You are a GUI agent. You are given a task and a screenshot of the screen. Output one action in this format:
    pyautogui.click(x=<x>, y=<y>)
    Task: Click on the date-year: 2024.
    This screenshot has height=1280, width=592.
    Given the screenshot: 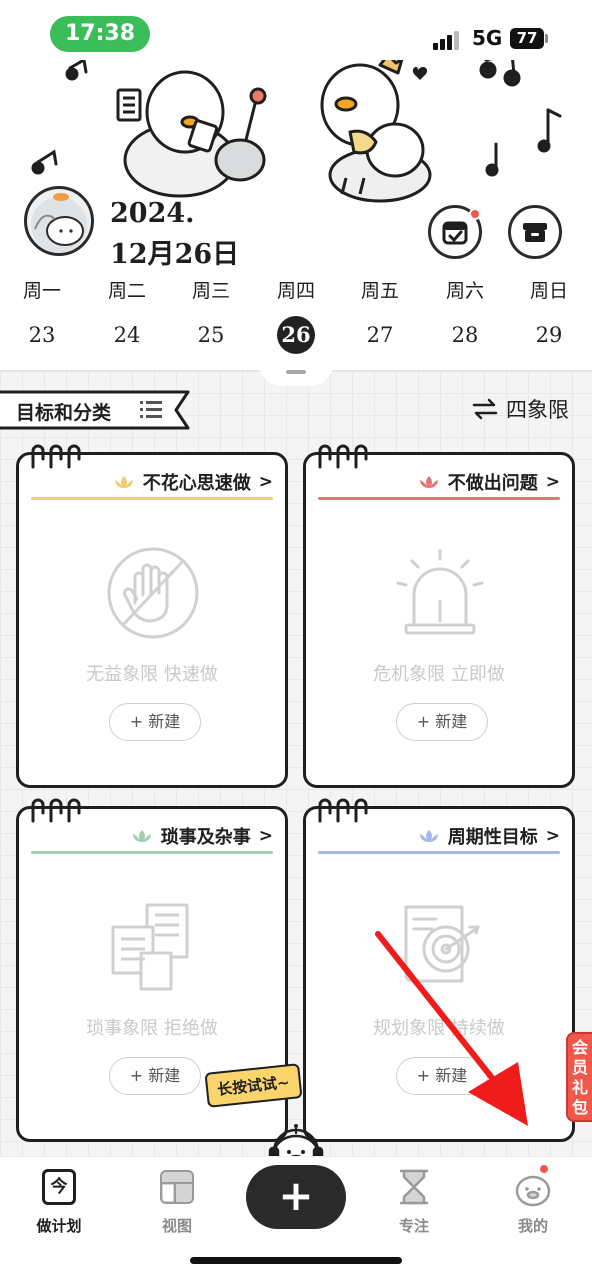 What is the action you would take?
    pyautogui.click(x=152, y=213)
    